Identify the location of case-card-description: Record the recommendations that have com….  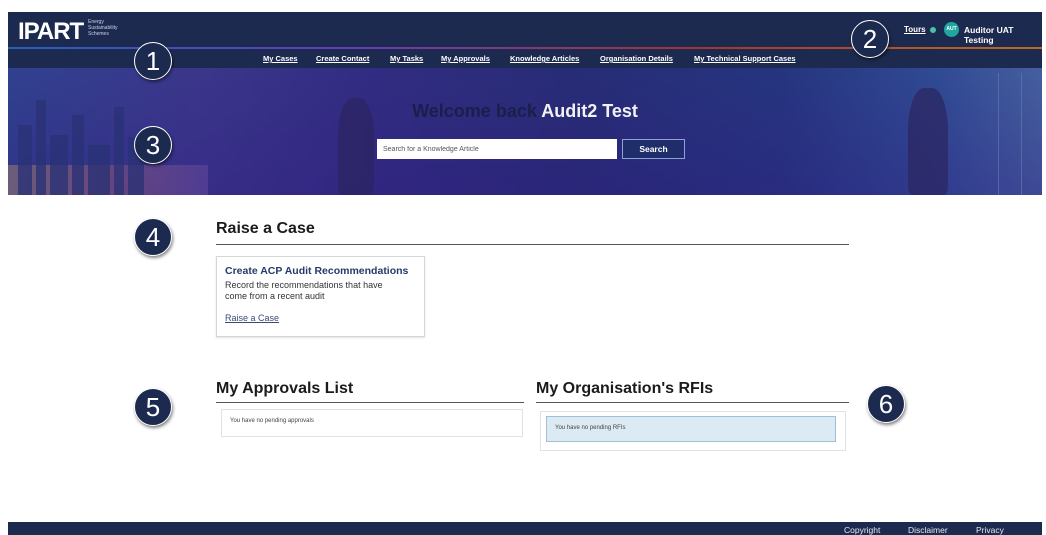
(304, 290).